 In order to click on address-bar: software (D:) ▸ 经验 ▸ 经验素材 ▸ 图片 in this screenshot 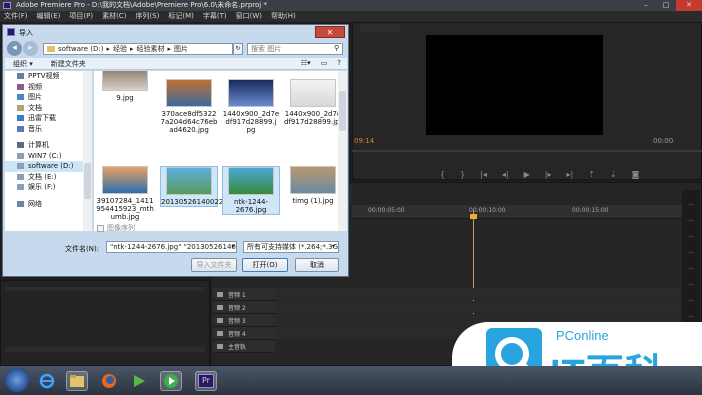, I will do `click(138, 49)`.